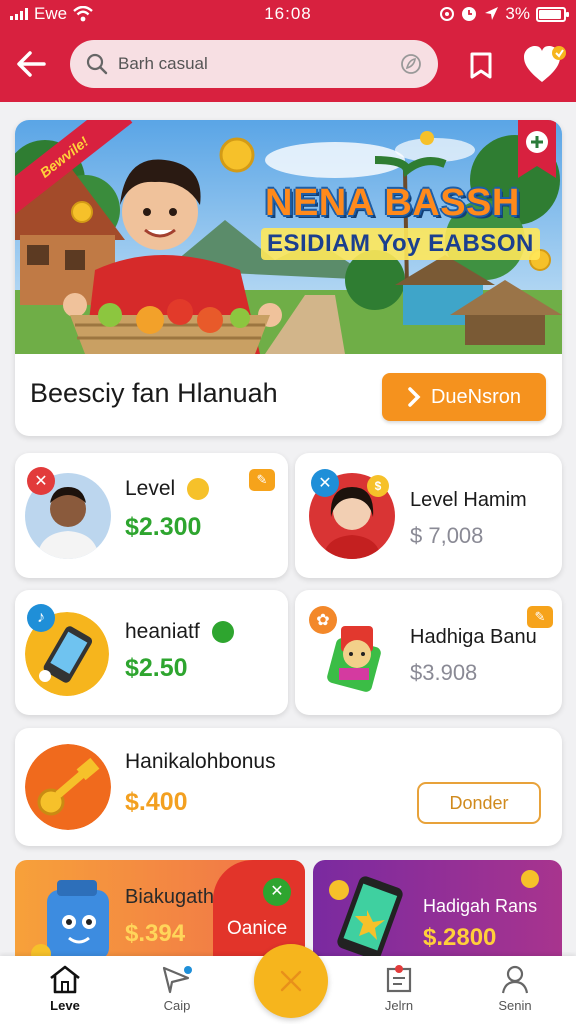 The width and height of the screenshot is (576, 1024). I want to click on tile-price: $.400, so click(156, 802).